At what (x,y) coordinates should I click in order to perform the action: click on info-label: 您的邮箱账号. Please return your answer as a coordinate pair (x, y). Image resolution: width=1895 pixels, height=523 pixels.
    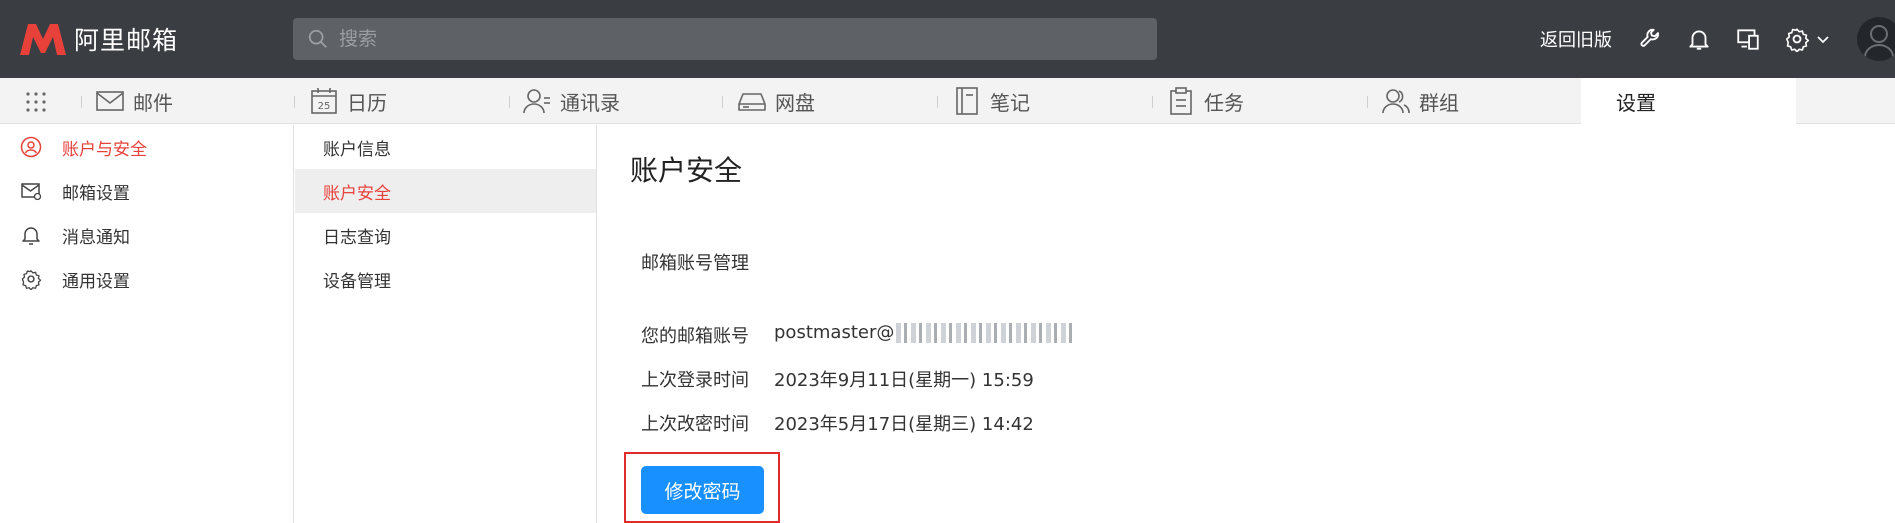
    Looking at the image, I should click on (695, 336).